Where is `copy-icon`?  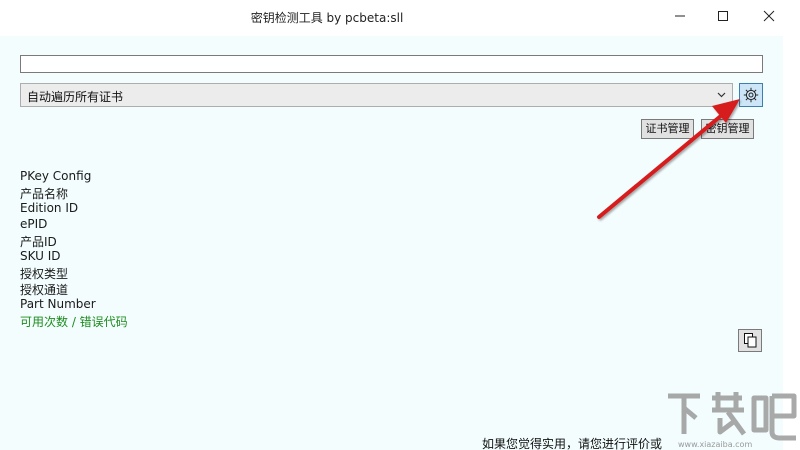 copy-icon is located at coordinates (750, 340).